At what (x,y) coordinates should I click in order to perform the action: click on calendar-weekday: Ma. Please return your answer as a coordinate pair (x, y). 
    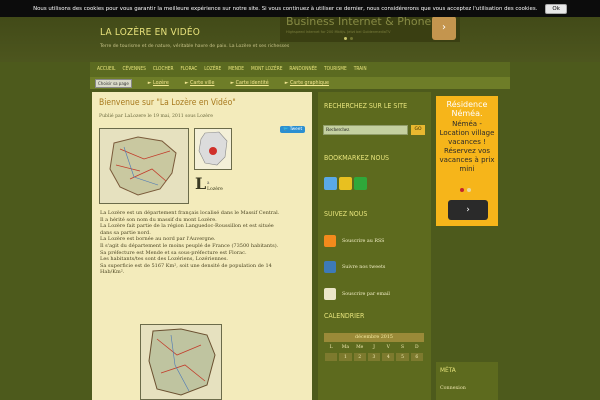
    Looking at the image, I should click on (345, 347).